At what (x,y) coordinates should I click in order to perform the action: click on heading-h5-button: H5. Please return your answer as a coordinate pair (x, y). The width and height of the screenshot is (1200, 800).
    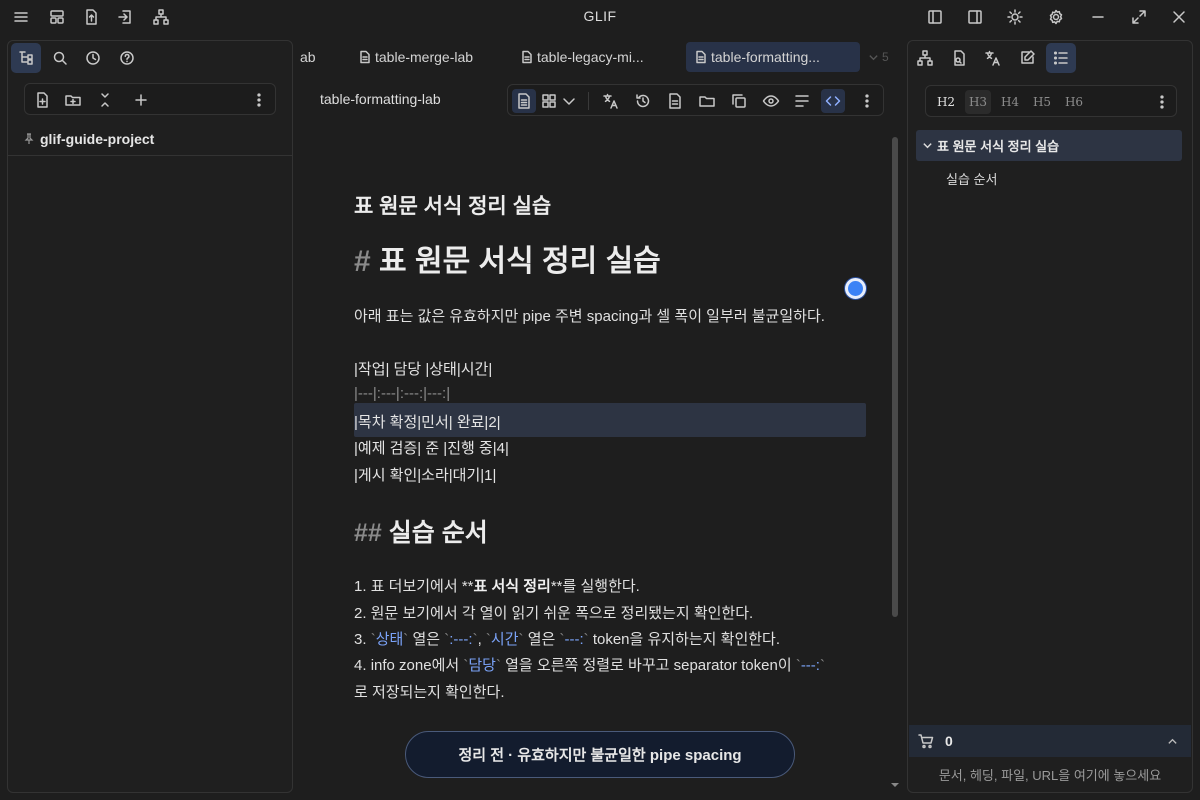
    Looking at the image, I should click on (1042, 102).